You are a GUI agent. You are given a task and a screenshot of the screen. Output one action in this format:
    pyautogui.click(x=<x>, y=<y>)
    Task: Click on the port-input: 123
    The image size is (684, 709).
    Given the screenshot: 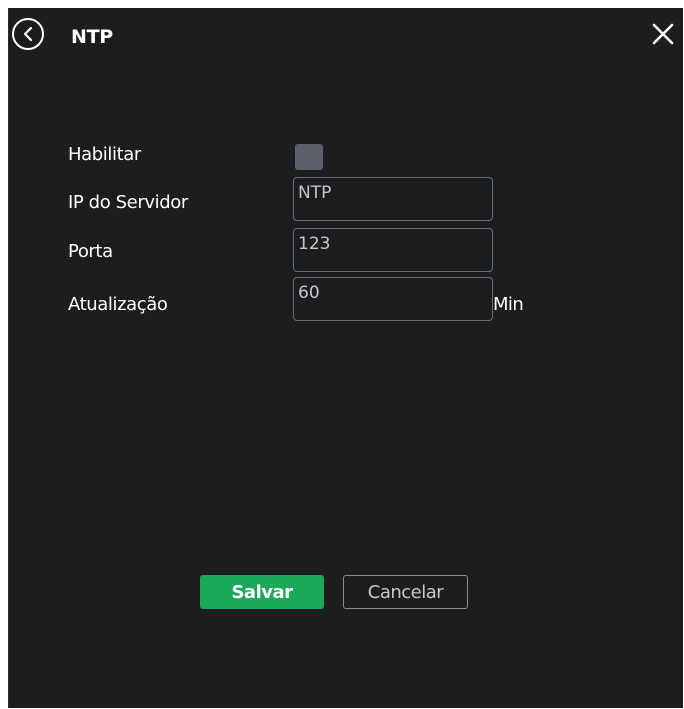 What is the action you would take?
    pyautogui.click(x=393, y=250)
    